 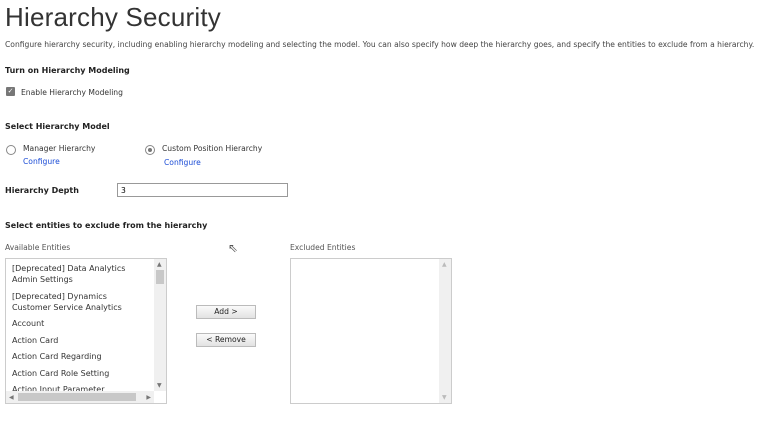 I want to click on enable-hierarchy-checkbox: ✓, so click(x=10, y=91).